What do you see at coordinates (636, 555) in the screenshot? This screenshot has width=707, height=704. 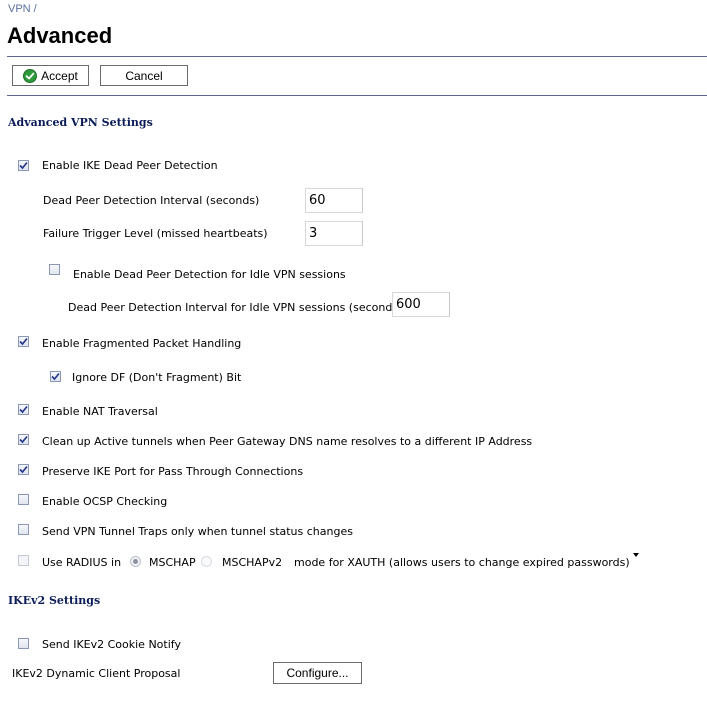 I see `cursor-mark-icon` at bounding box center [636, 555].